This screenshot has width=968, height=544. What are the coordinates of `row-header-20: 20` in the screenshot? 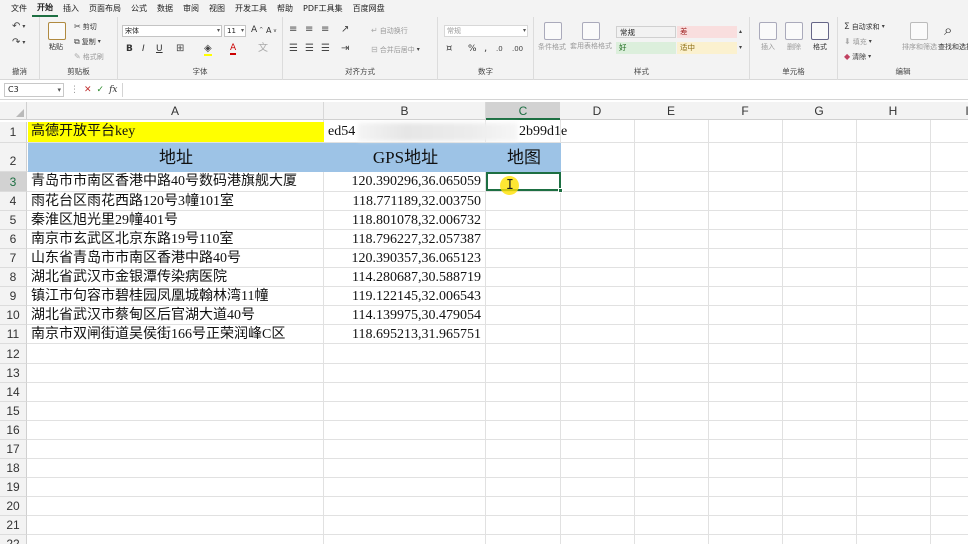 It's located at (13, 506).